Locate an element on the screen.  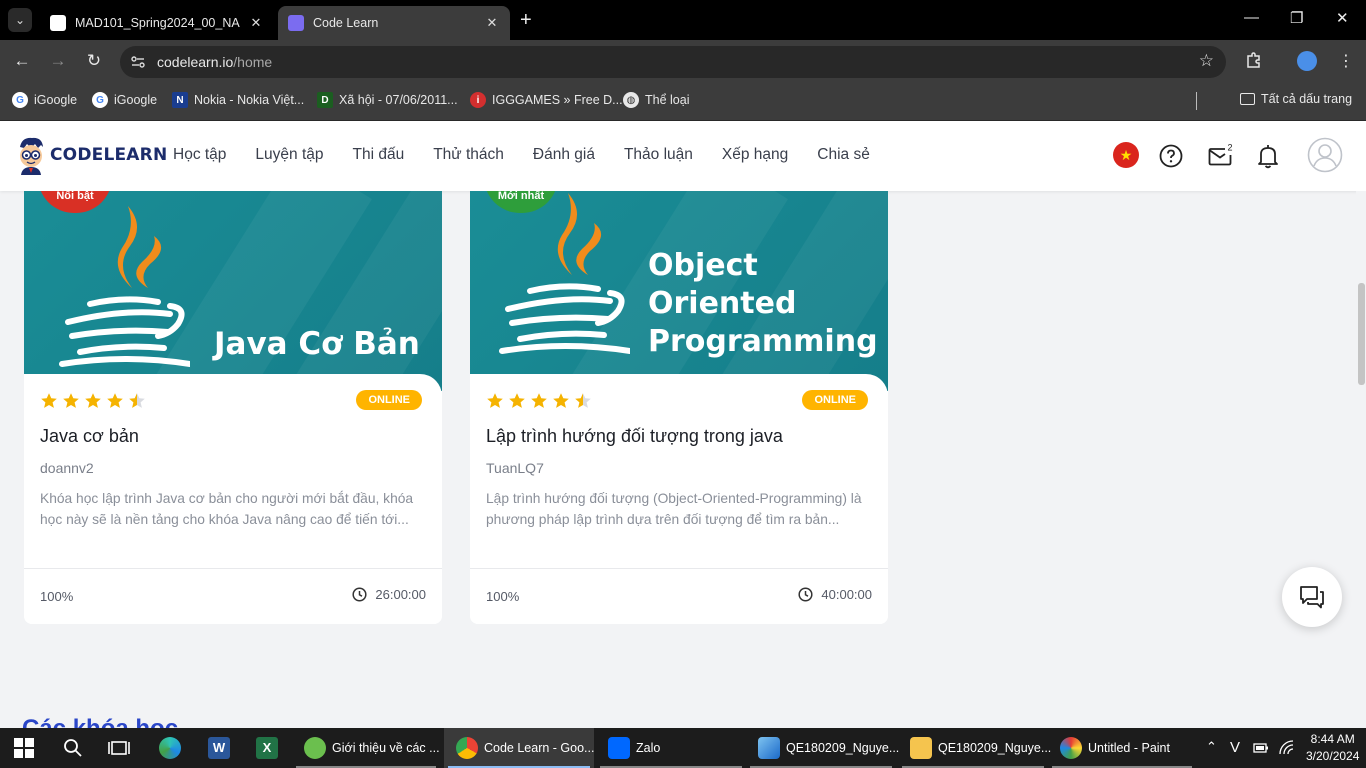
menu-hoc-tap: Học tập is located at coordinates (199, 155).